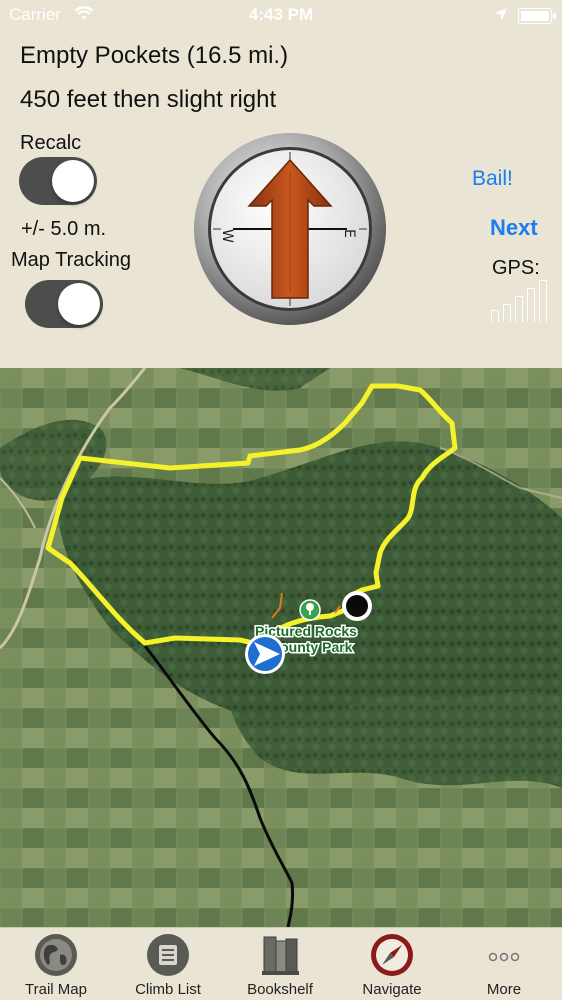 Image resolution: width=562 pixels, height=1000 pixels. Describe the element at coordinates (148, 99) in the screenshot. I see `turn-instruction: 450 feet then slight right` at that location.